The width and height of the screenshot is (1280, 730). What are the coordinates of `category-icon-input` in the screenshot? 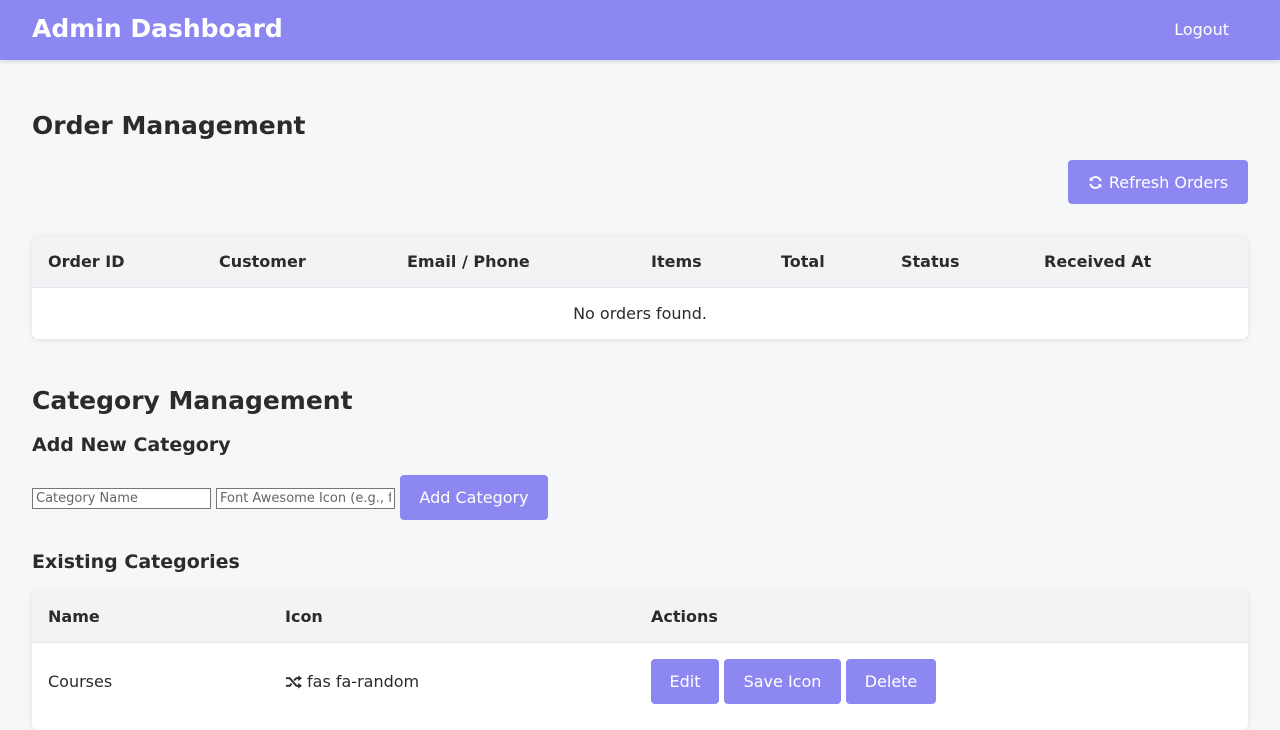 It's located at (305, 498).